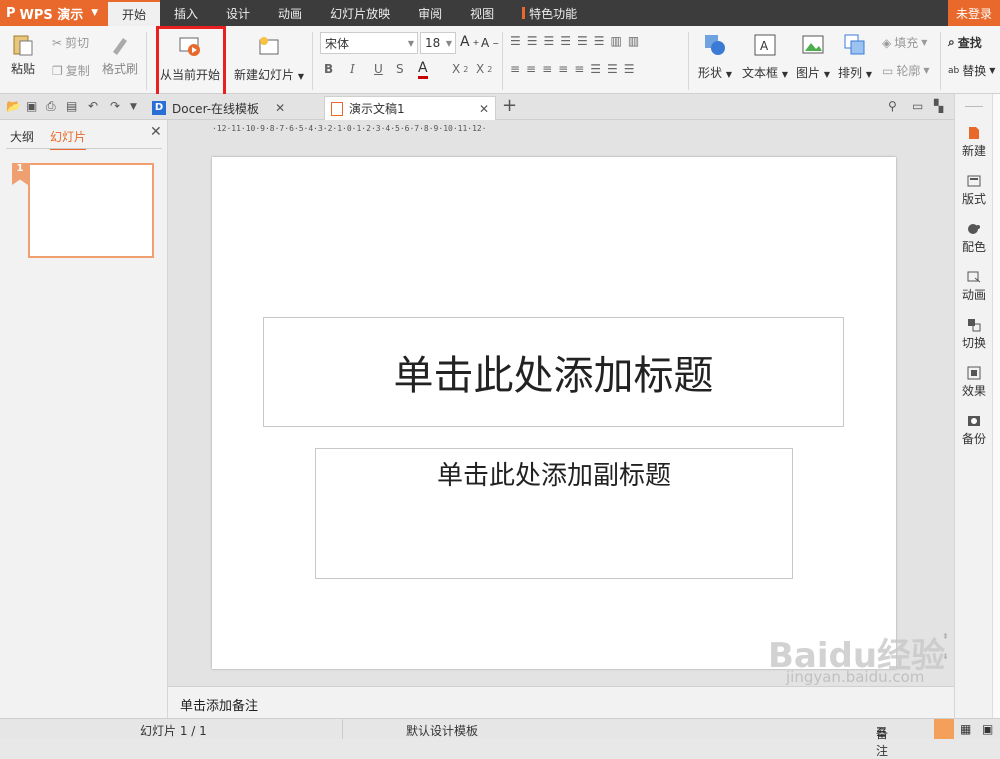 This screenshot has height=759, width=1000. What do you see at coordinates (944, 729) in the screenshot?
I see `normal-view-button` at bounding box center [944, 729].